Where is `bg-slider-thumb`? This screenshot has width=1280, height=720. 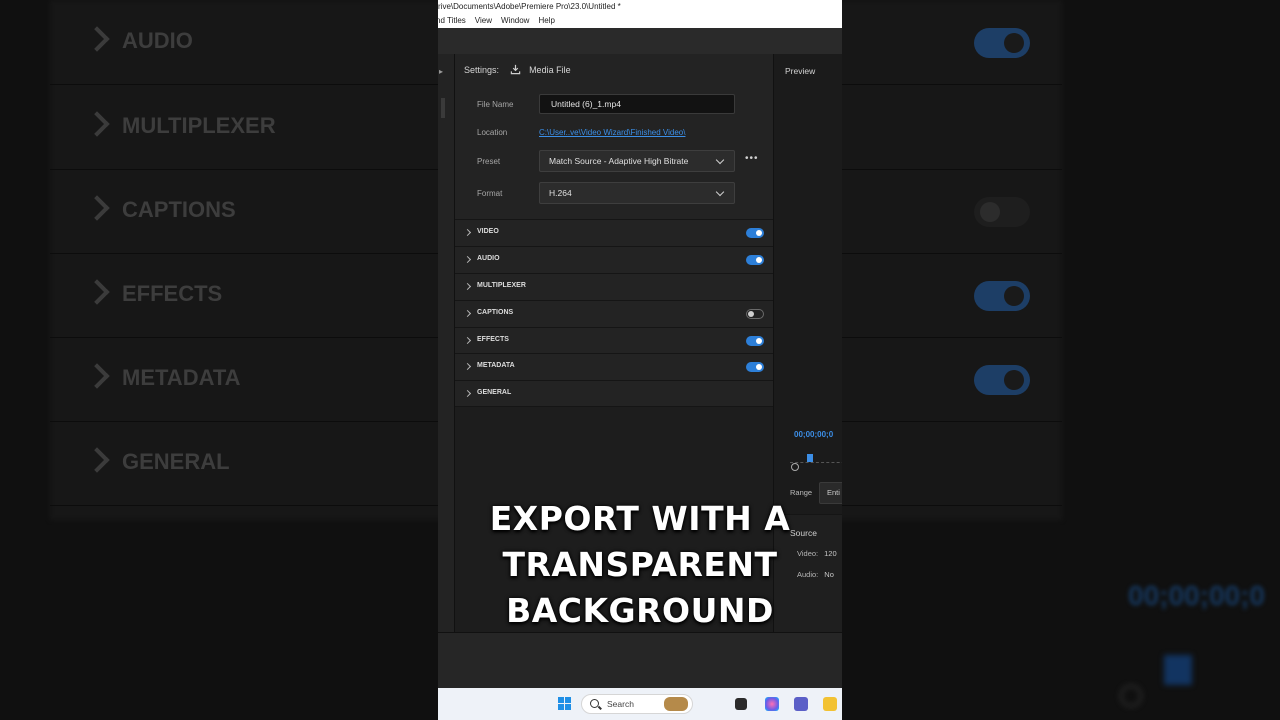
bg-slider-thumb is located at coordinates (1178, 670).